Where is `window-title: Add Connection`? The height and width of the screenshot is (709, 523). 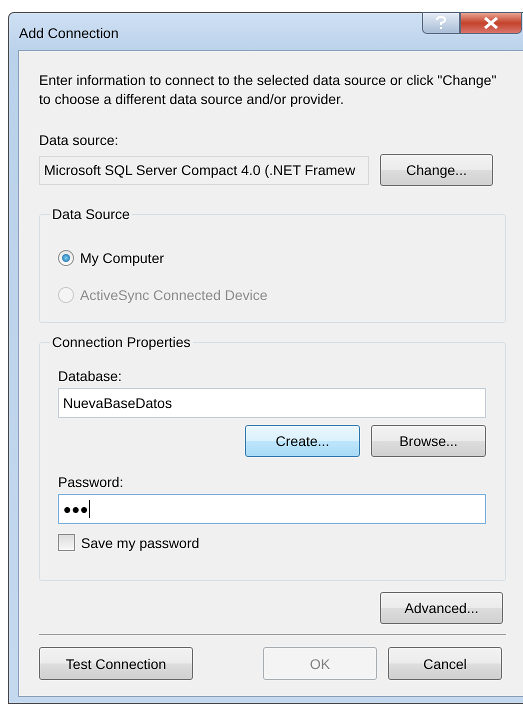
window-title: Add Connection is located at coordinates (68, 32).